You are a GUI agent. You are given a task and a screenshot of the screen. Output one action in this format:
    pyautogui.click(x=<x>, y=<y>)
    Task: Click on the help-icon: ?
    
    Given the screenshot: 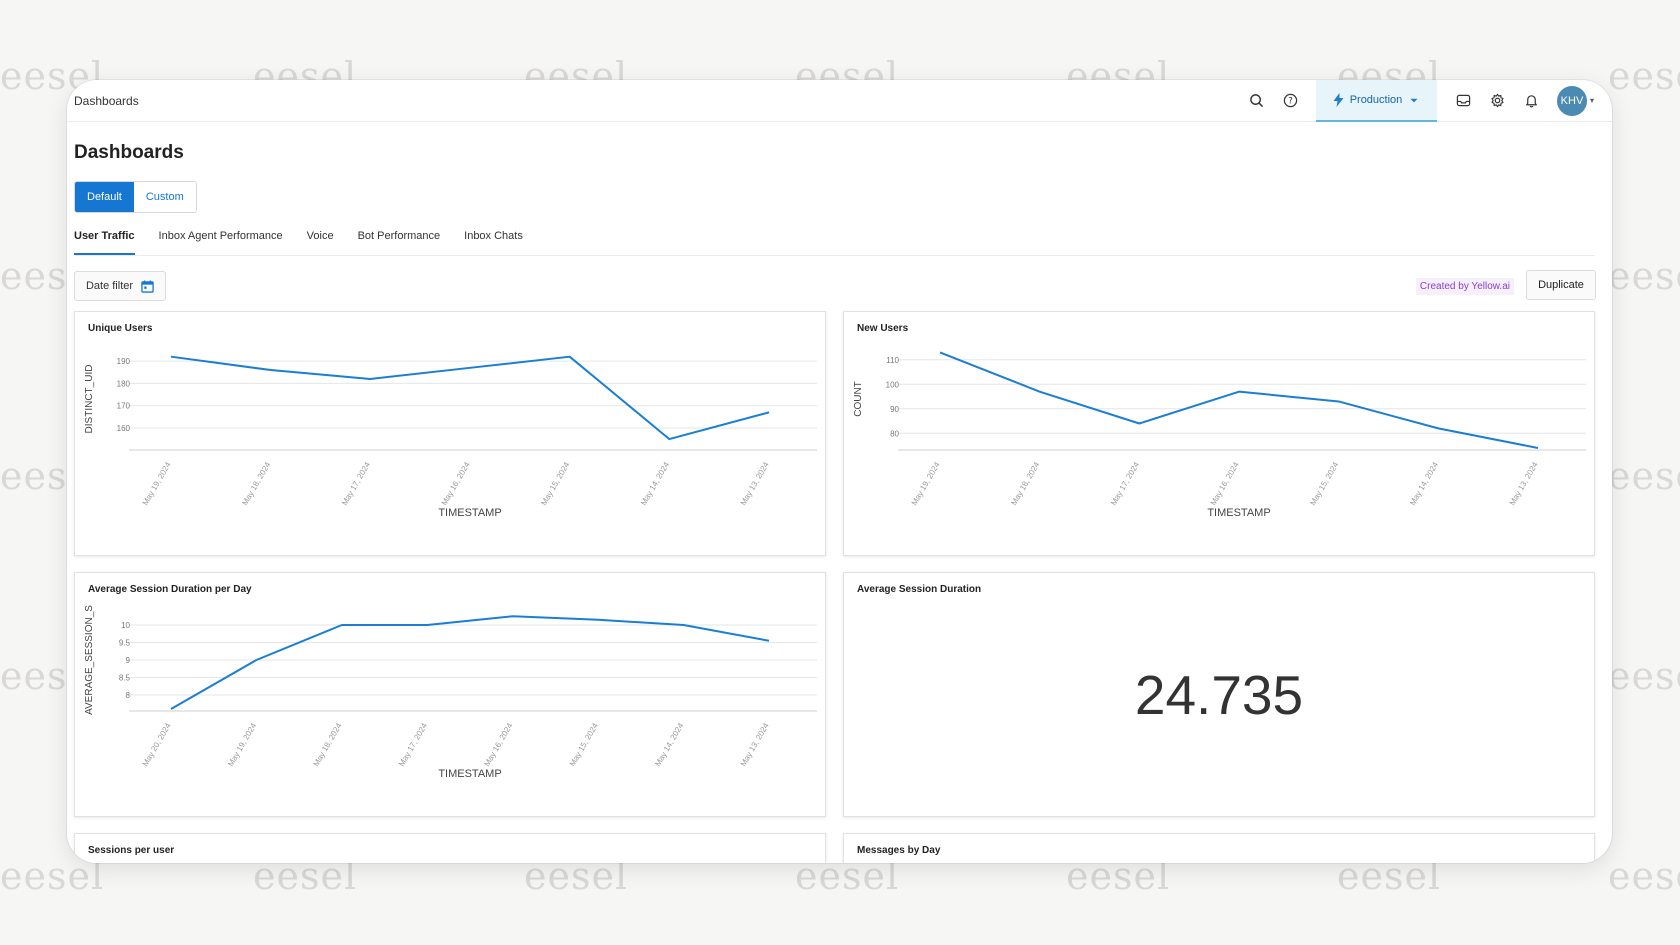 What is the action you would take?
    pyautogui.click(x=1291, y=101)
    